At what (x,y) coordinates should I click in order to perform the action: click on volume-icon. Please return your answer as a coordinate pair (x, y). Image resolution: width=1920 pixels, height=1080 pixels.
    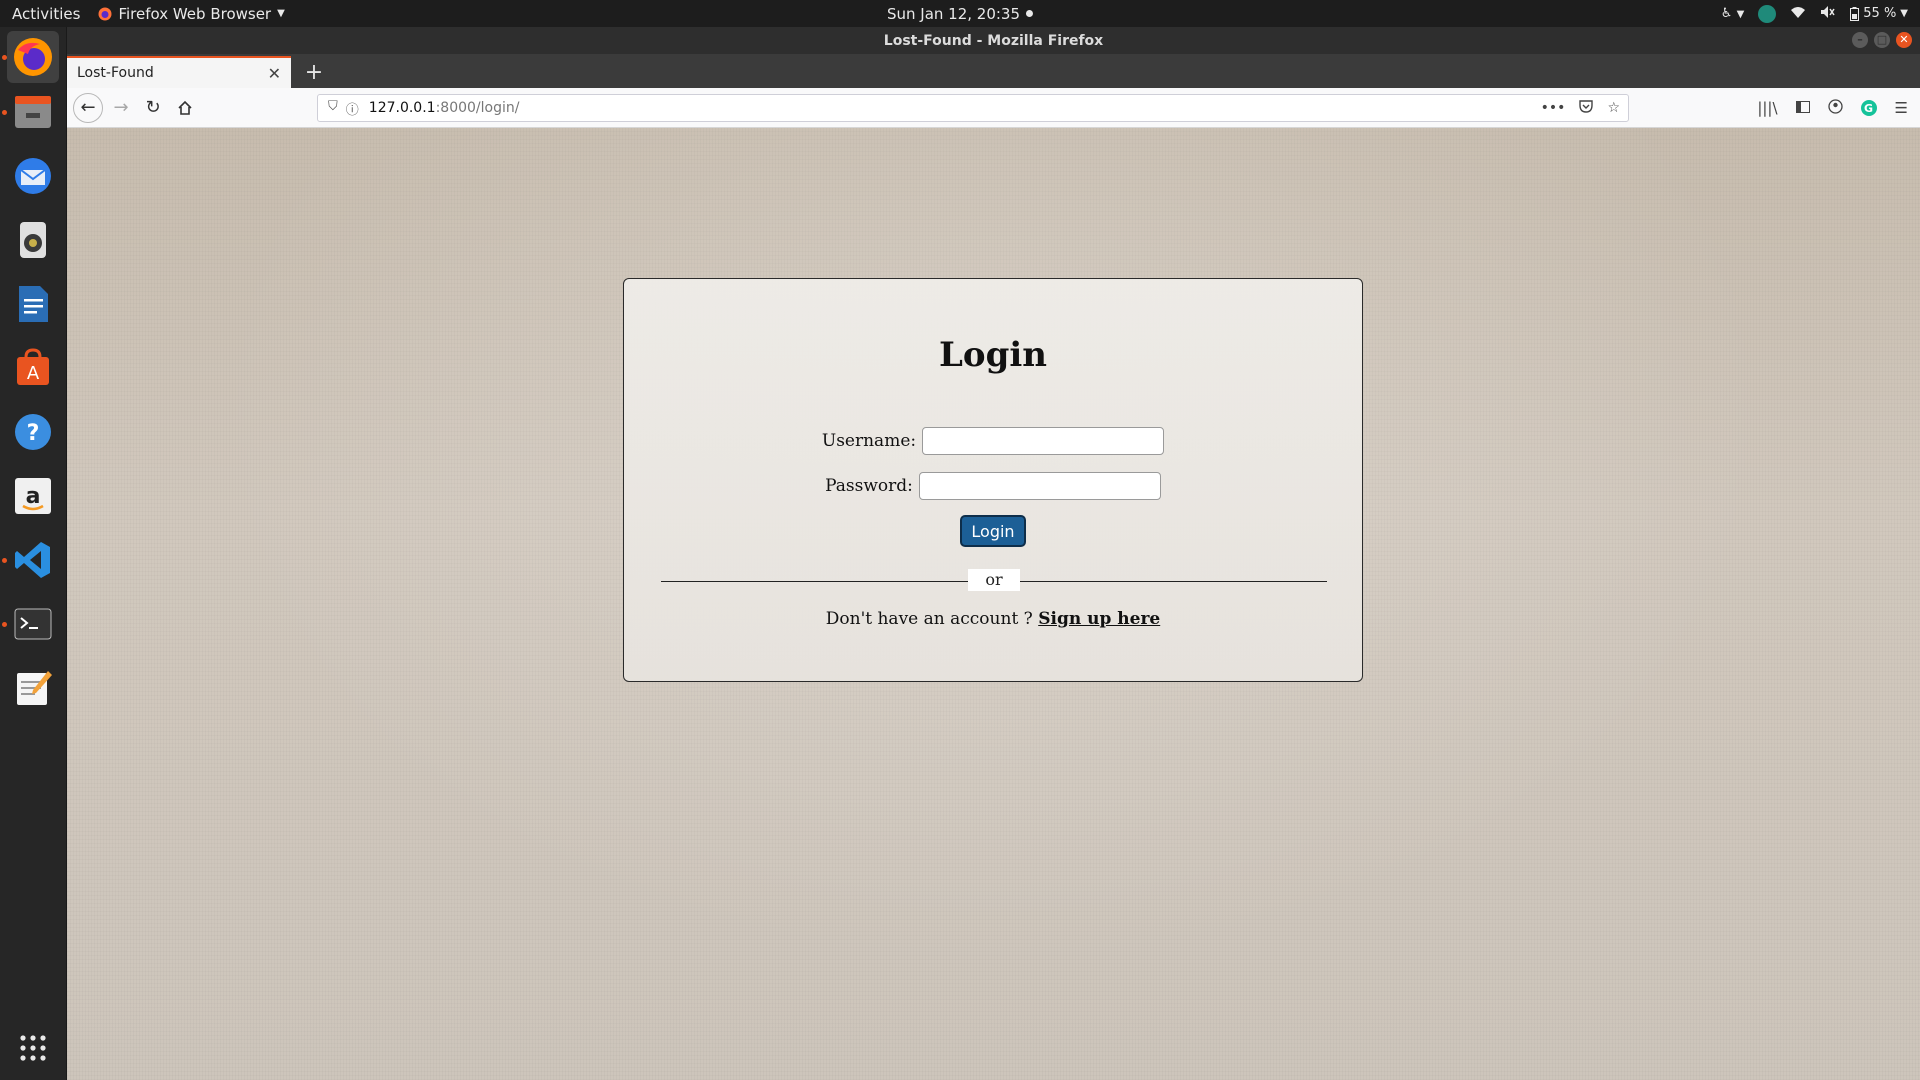
    Looking at the image, I should click on (1828, 14).